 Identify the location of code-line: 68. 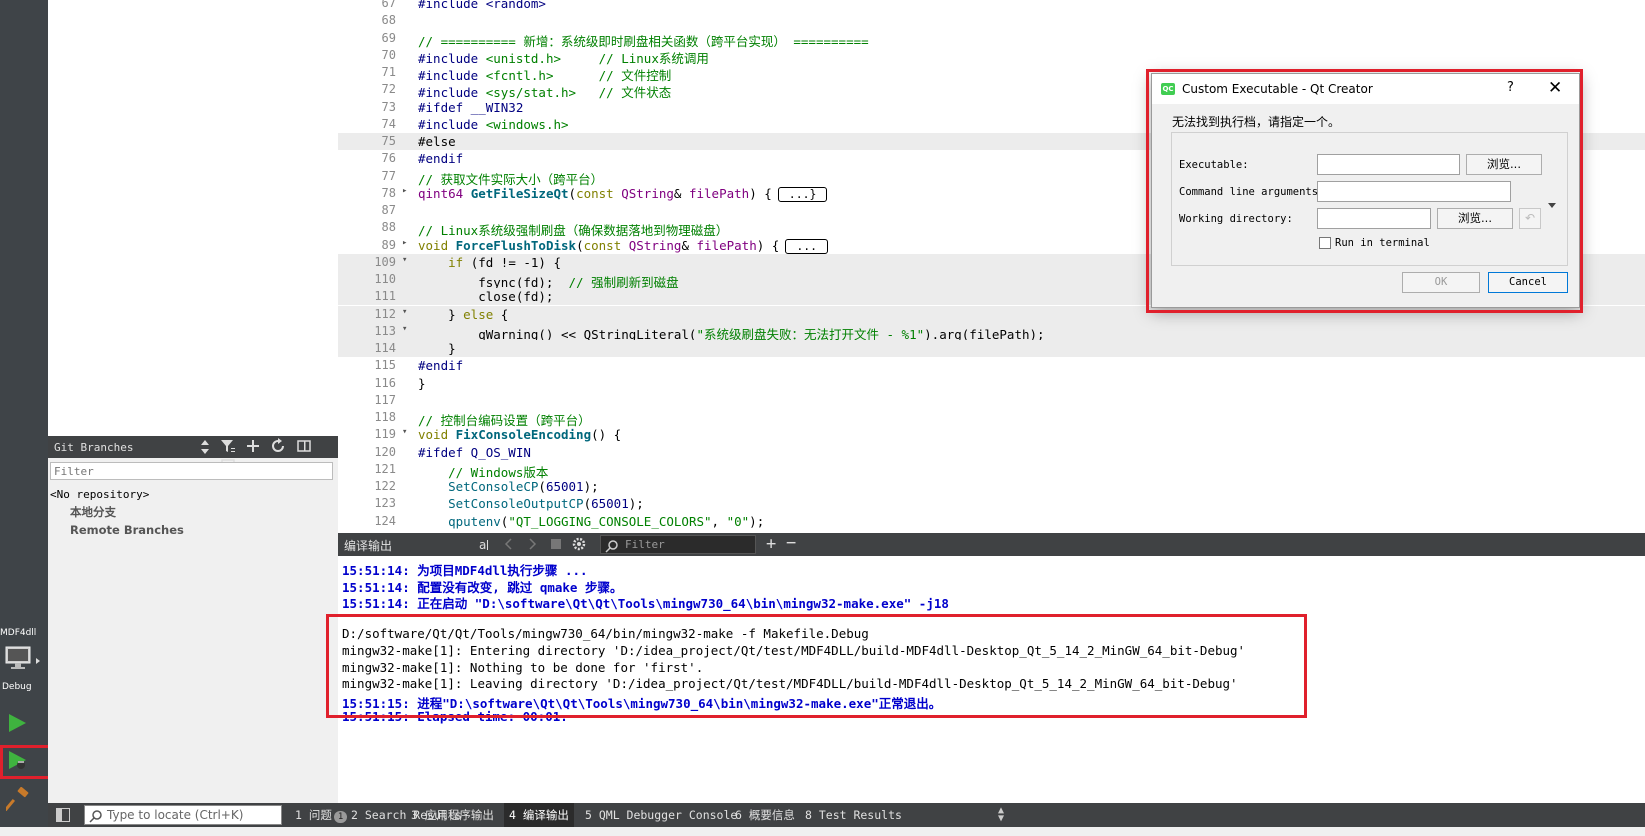
(991, 20).